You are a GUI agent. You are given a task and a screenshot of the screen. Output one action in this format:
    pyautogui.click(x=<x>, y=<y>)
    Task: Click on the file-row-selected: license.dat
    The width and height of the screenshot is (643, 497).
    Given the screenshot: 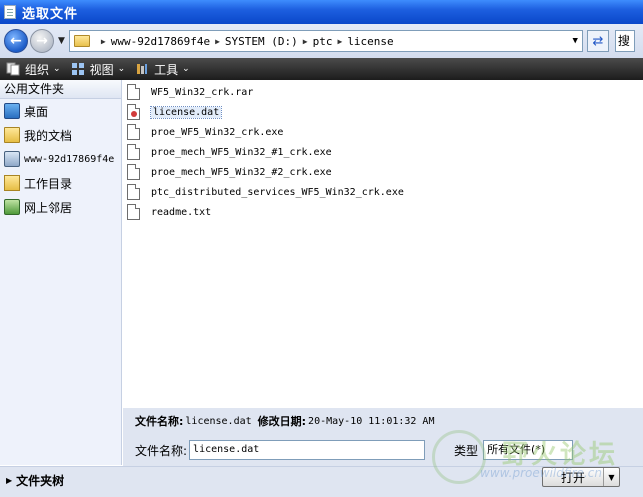 What is the action you would take?
    pyautogui.click(x=383, y=112)
    